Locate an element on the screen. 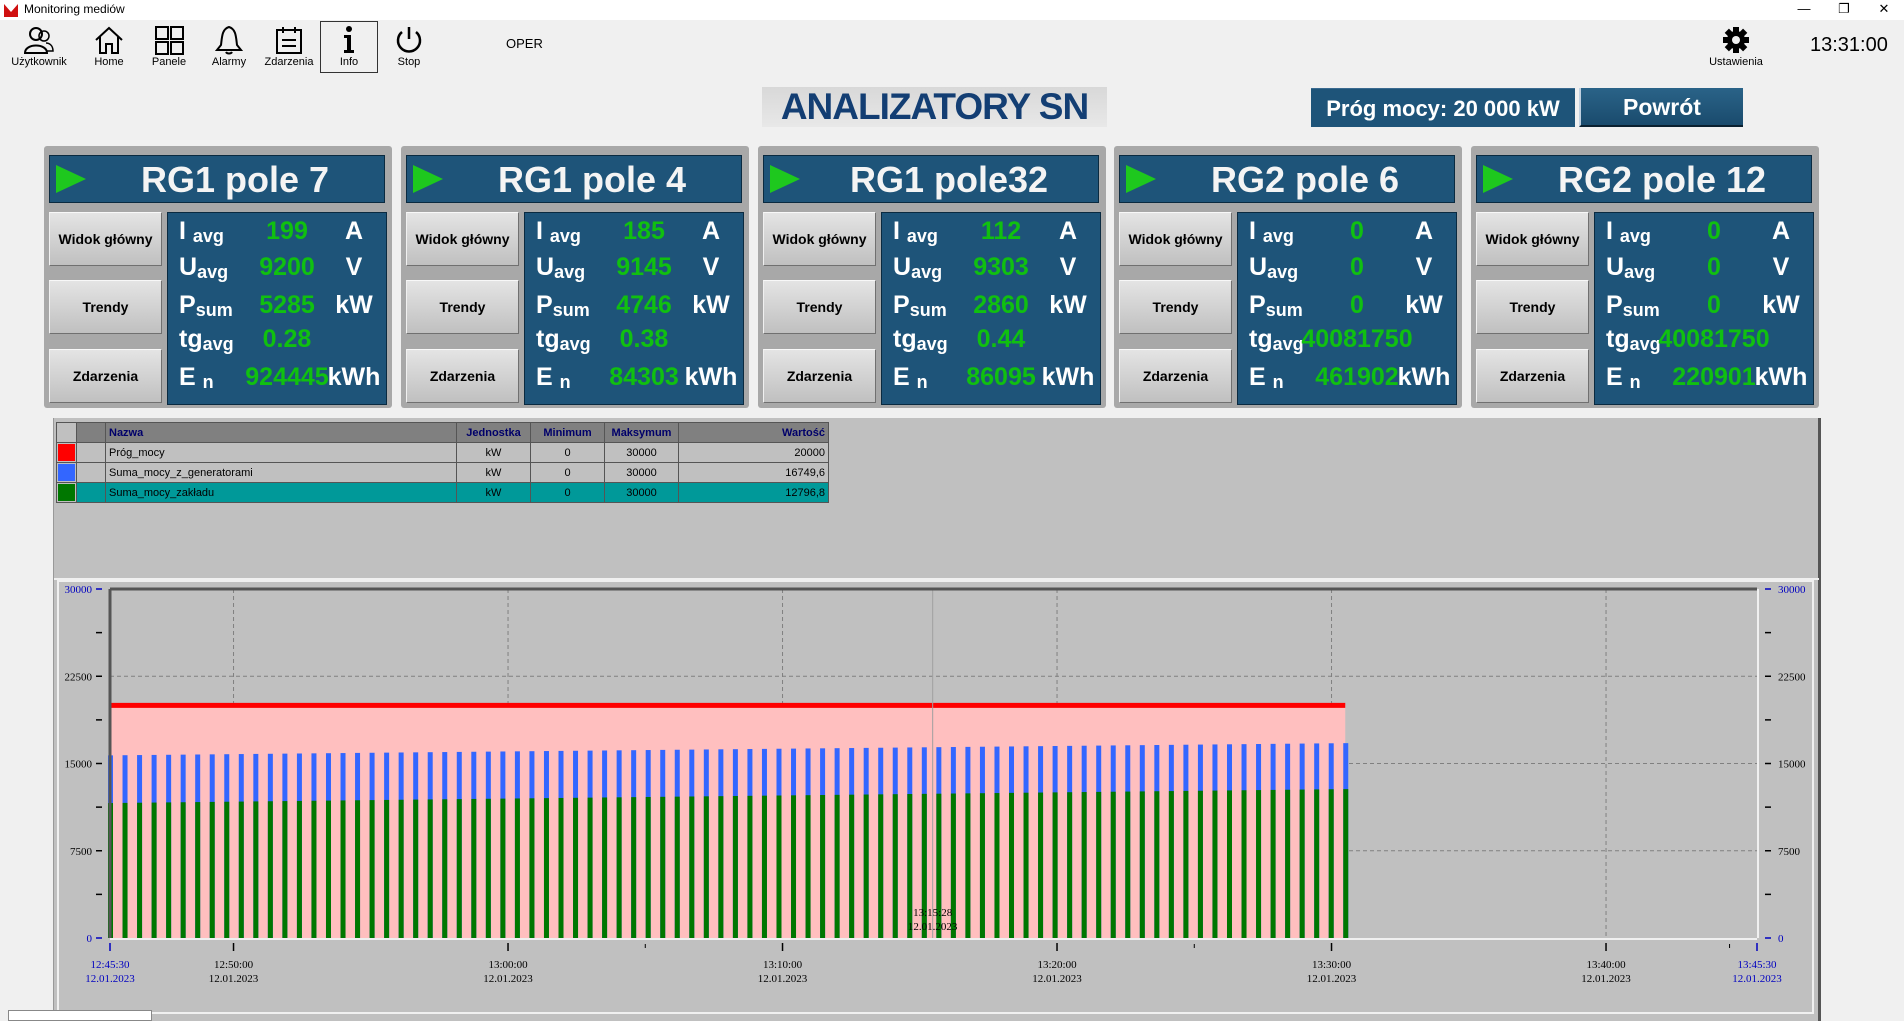 The width and height of the screenshot is (1904, 1021). legend-row: Suma_mocy_zakładu kW 0 30000 12796,8 is located at coordinates (442, 492).